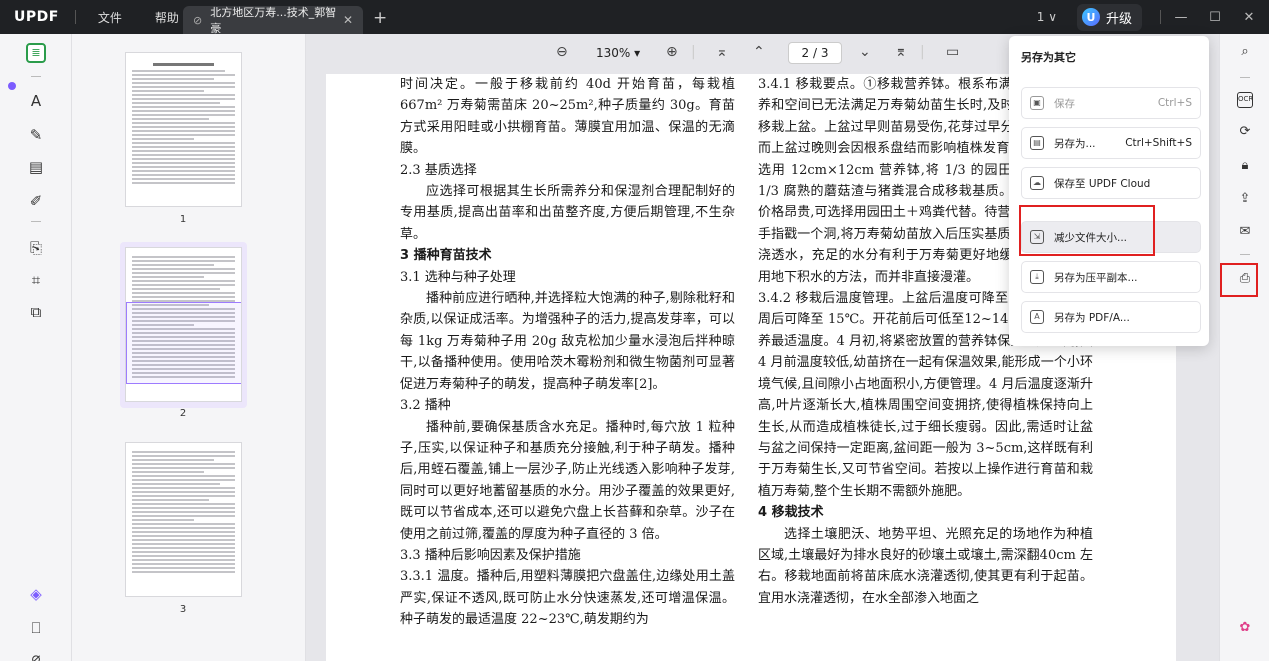 This screenshot has height=661, width=1269. I want to click on share-icon: ⇪, so click(1245, 199).